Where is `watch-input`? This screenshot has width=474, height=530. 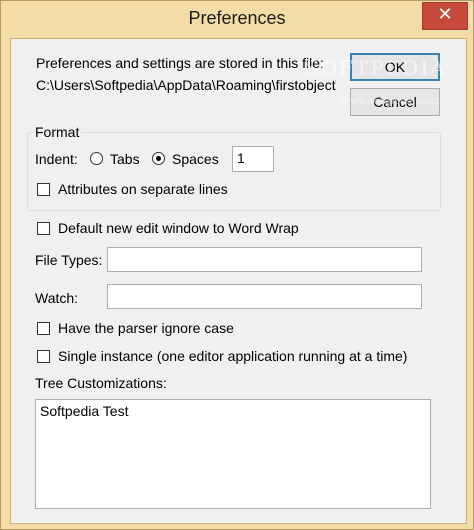 watch-input is located at coordinates (264, 296).